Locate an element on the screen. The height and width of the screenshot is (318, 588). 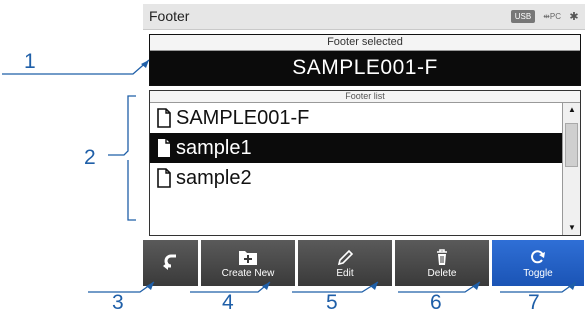
callout-number-4: 4 is located at coordinates (228, 302).